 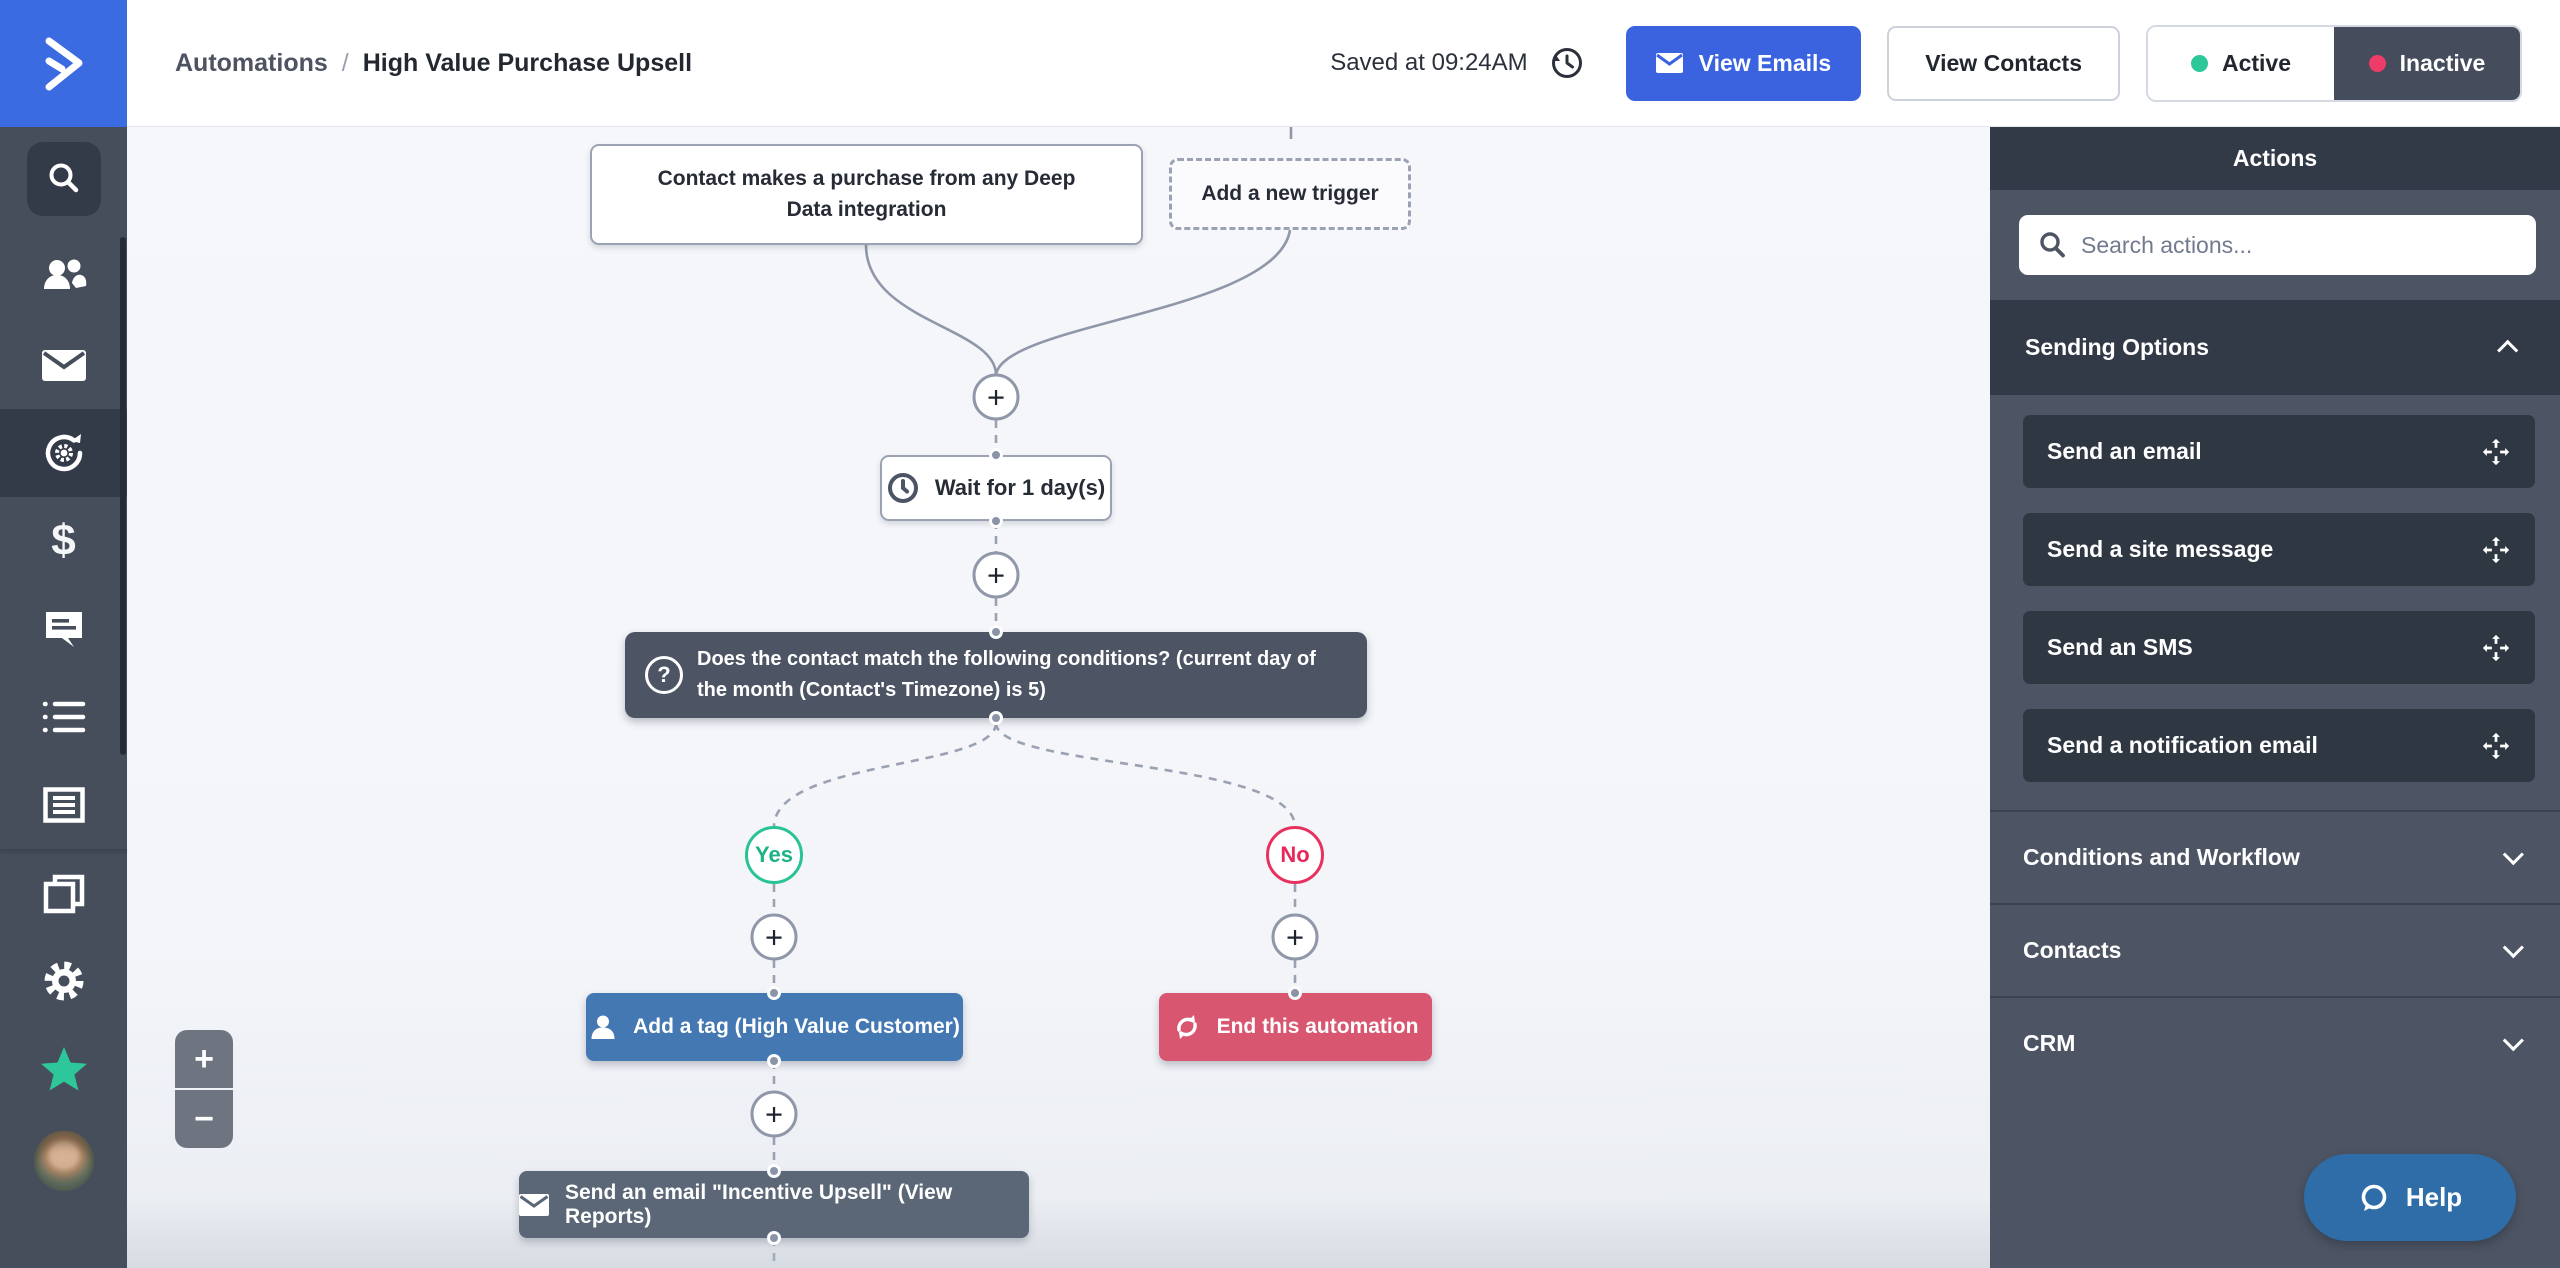 What do you see at coordinates (2275, 158) in the screenshot?
I see `actions-panel-title: Actions` at bounding box center [2275, 158].